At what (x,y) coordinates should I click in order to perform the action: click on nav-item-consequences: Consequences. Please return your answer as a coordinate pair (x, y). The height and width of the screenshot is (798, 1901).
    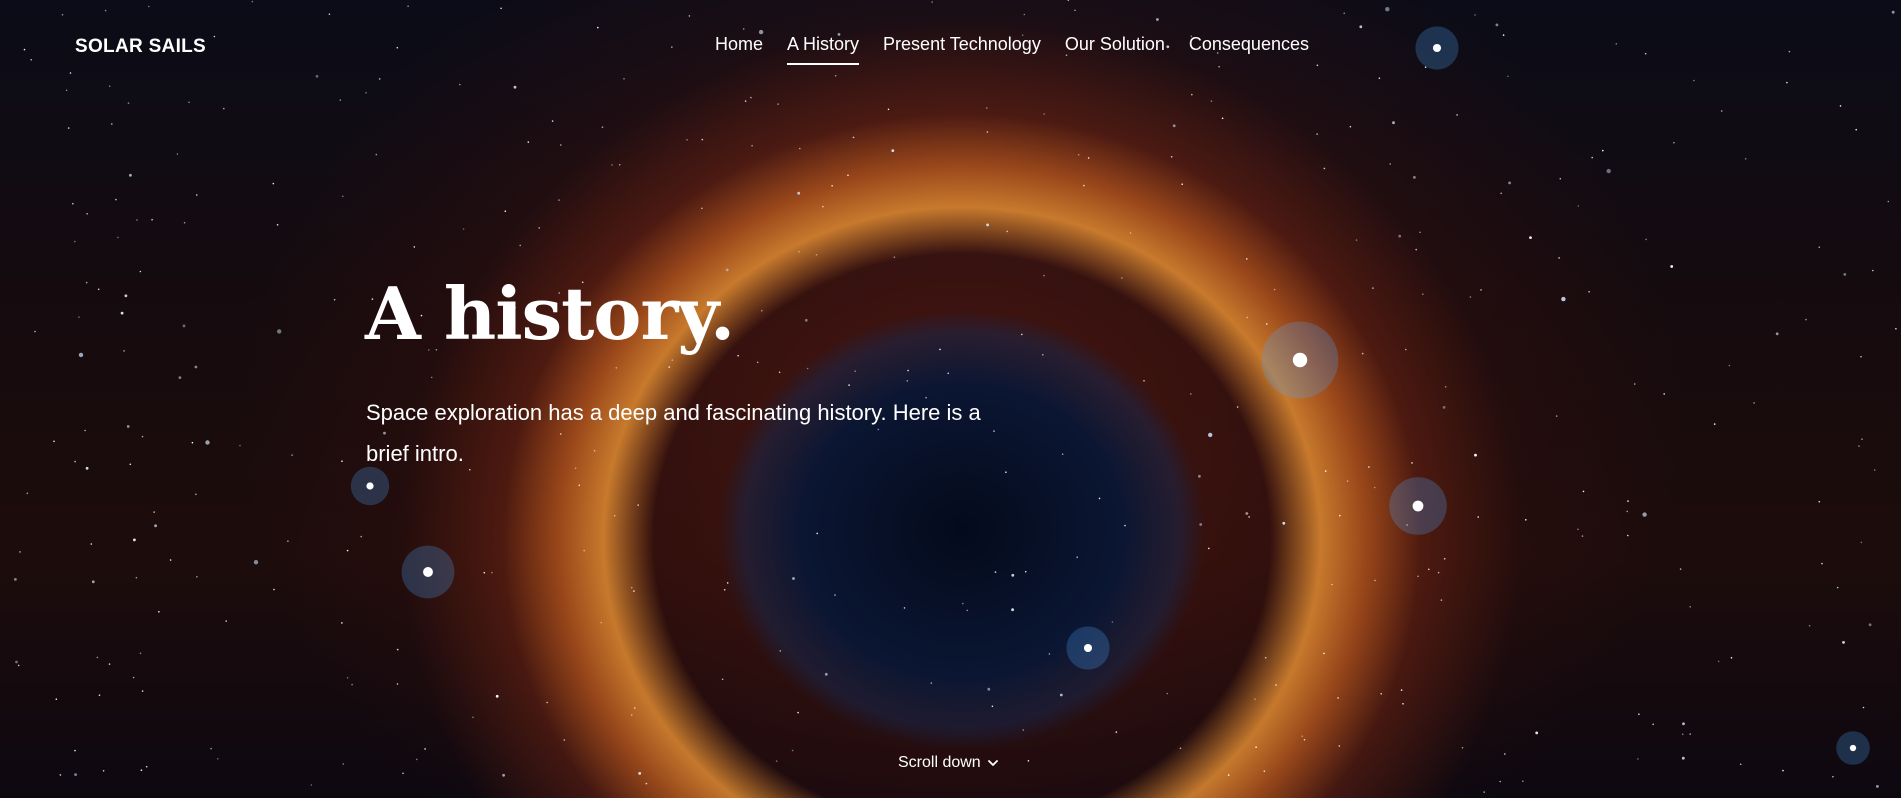
    Looking at the image, I should click on (1249, 49).